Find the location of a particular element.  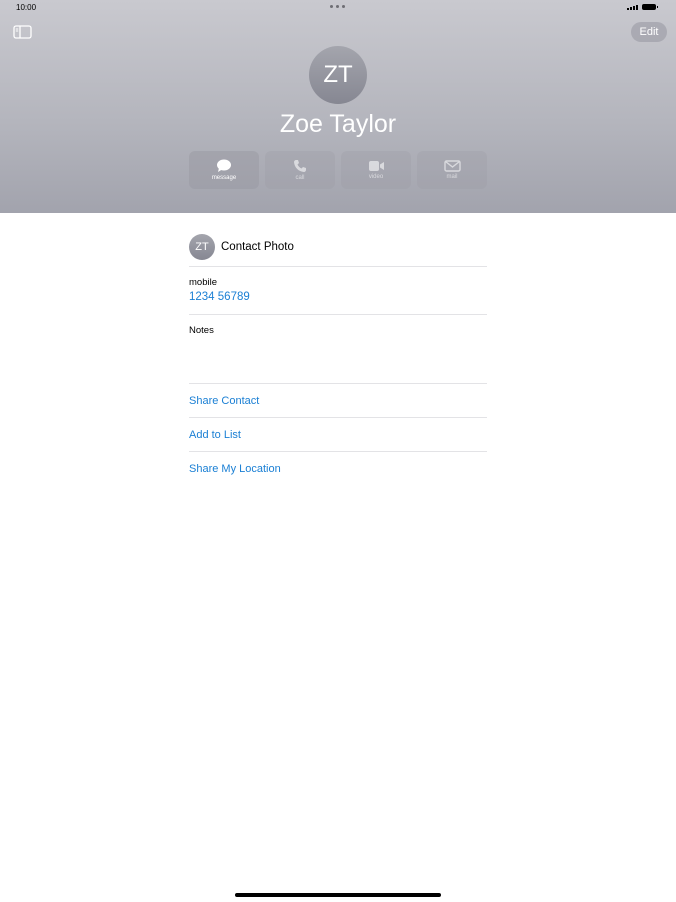

mail-label: mail is located at coordinates (452, 177).